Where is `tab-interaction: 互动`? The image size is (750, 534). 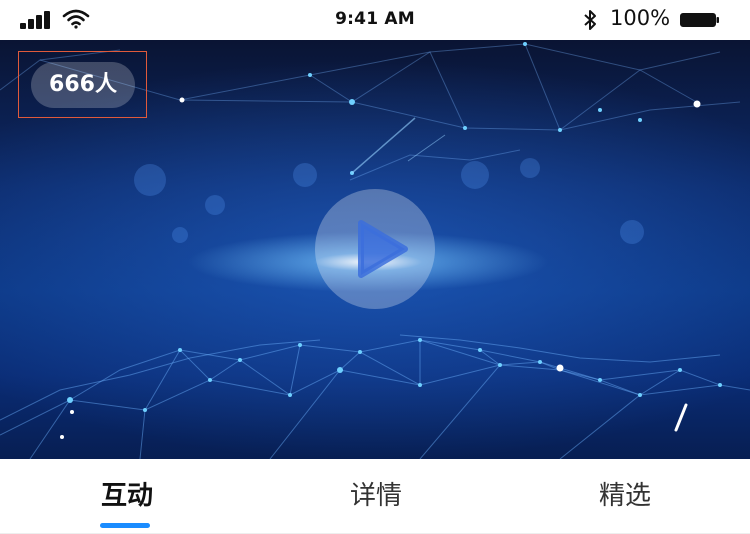 tab-interaction: 互动 is located at coordinates (127, 493).